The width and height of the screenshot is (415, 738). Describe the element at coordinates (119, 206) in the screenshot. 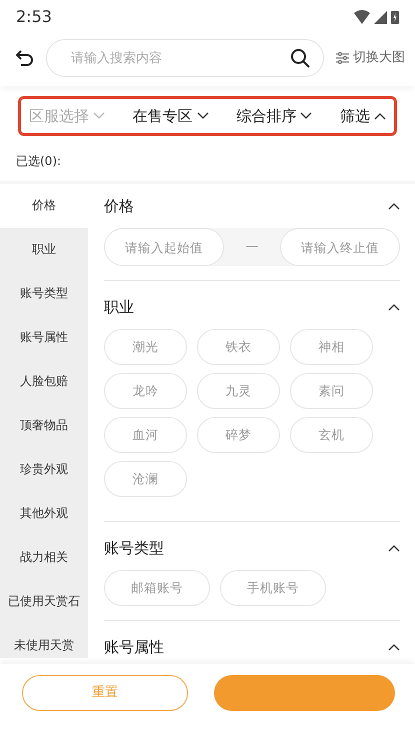

I see `section-title: 价格` at that location.